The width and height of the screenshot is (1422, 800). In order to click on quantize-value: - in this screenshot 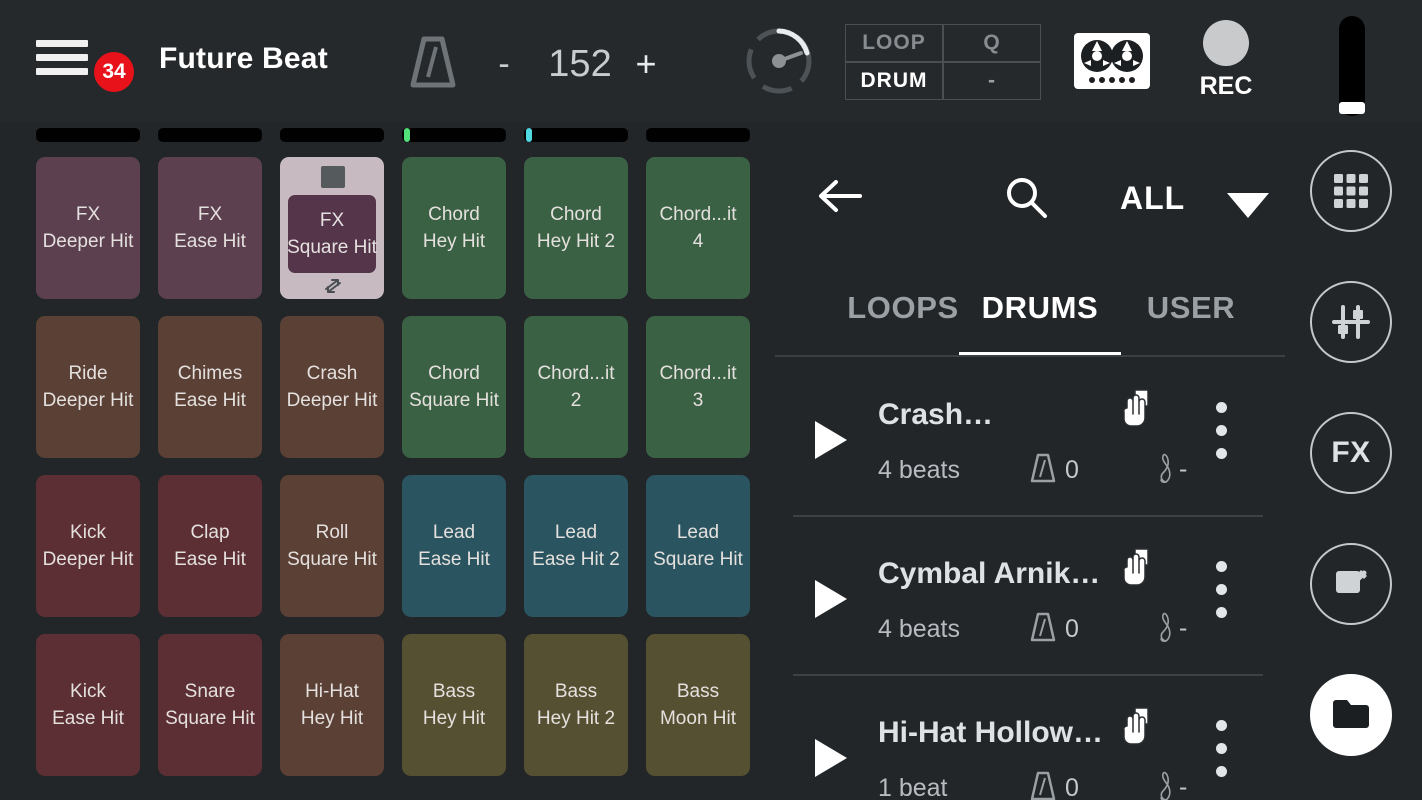, I will do `click(992, 81)`.